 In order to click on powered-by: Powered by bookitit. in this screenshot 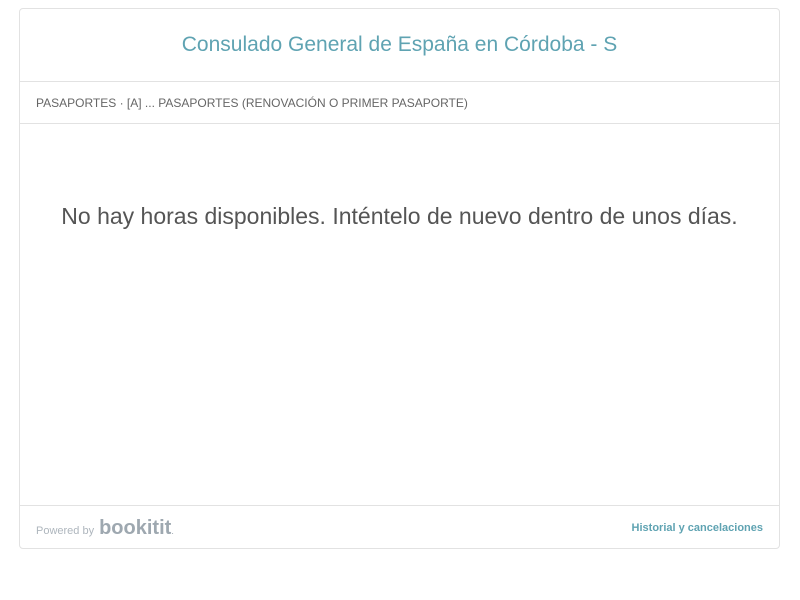, I will do `click(105, 528)`.